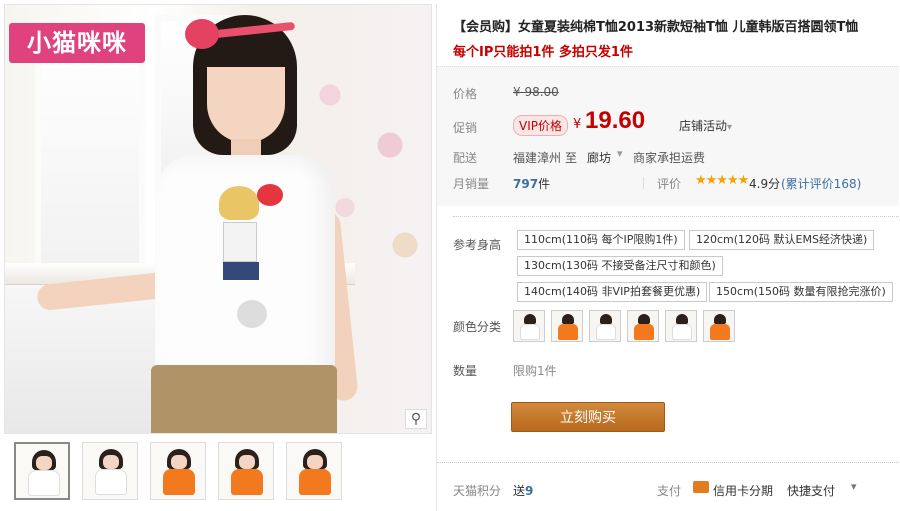  What do you see at coordinates (782, 240) in the screenshot?
I see `size-option: 120cm(120码 默认EMS经济快递)` at bounding box center [782, 240].